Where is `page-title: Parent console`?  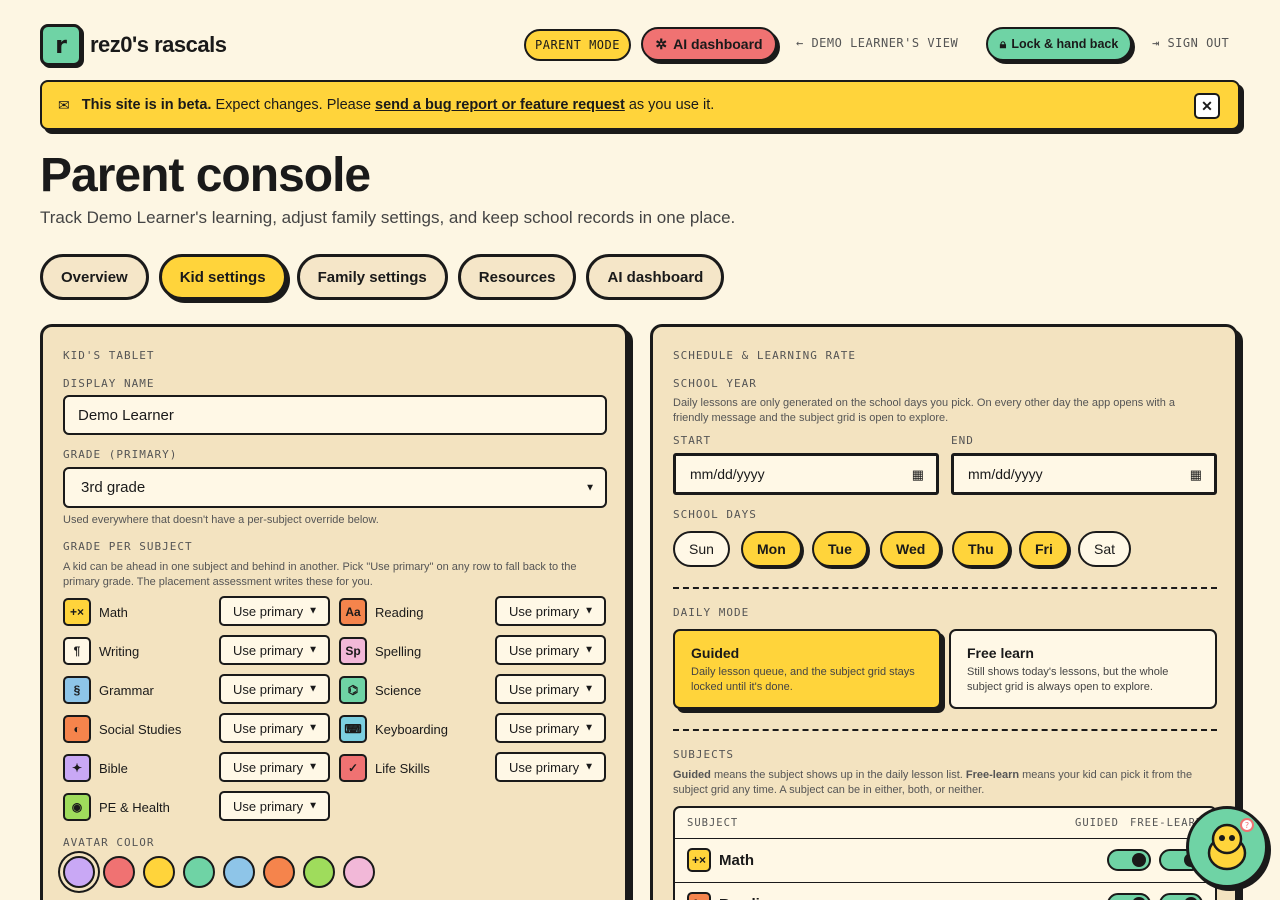
page-title: Parent console is located at coordinates (205, 175).